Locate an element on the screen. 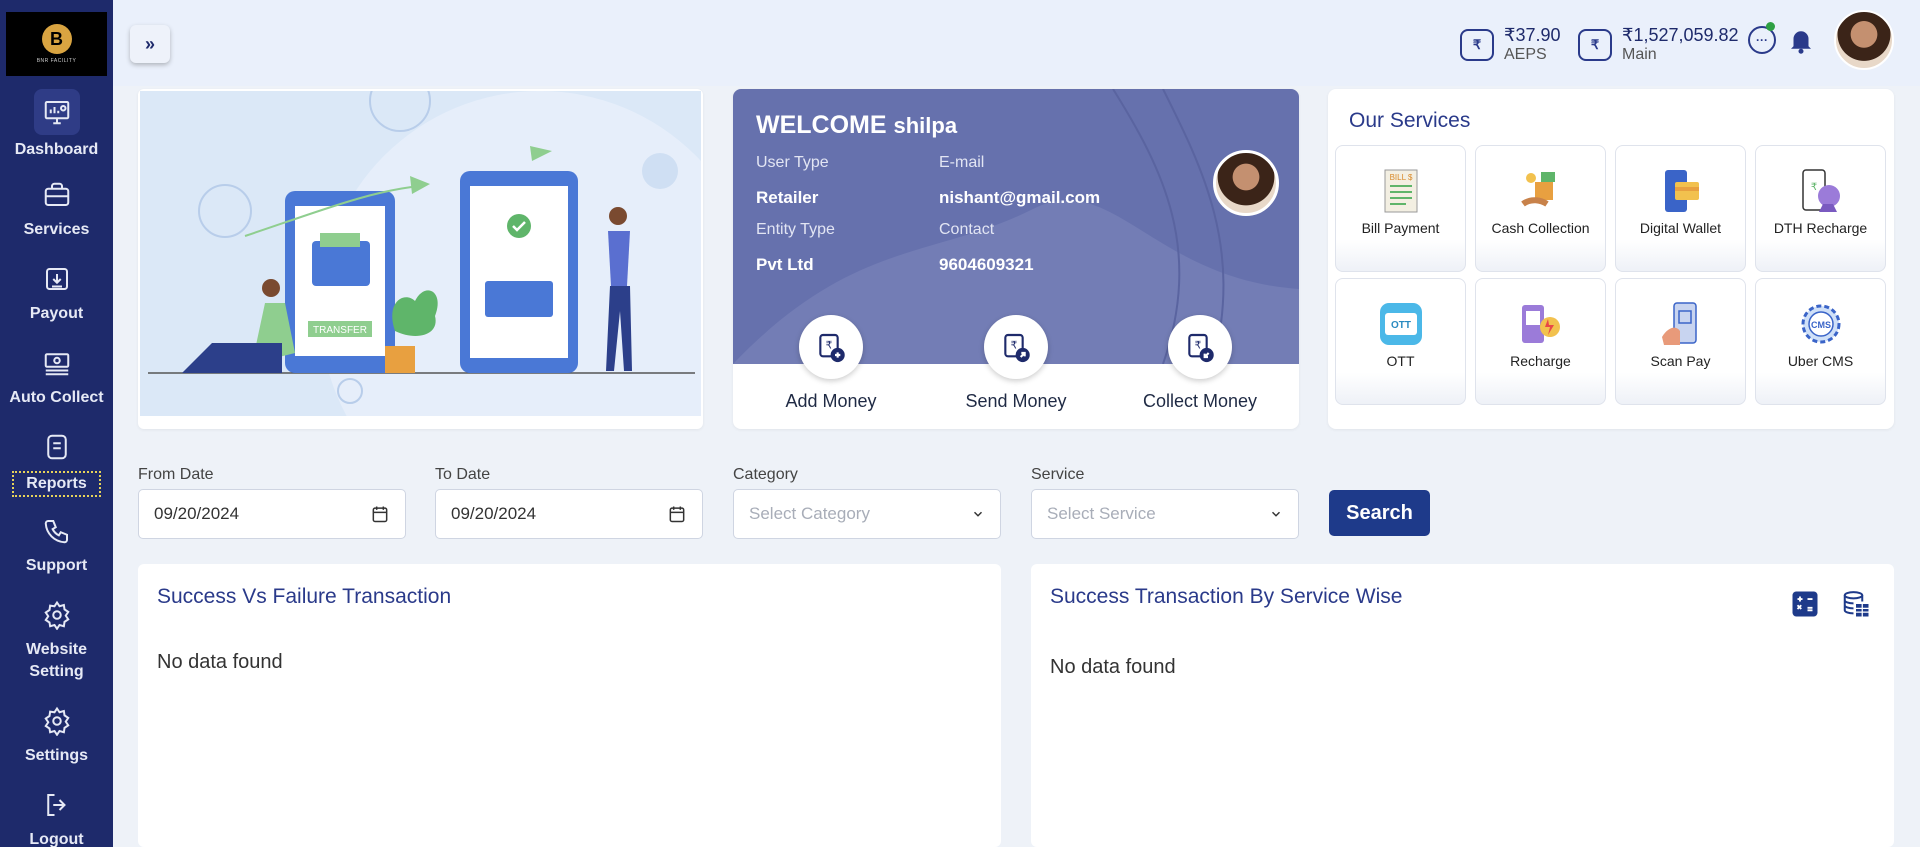  welcome-title: WELCOME shilpa is located at coordinates (856, 125).